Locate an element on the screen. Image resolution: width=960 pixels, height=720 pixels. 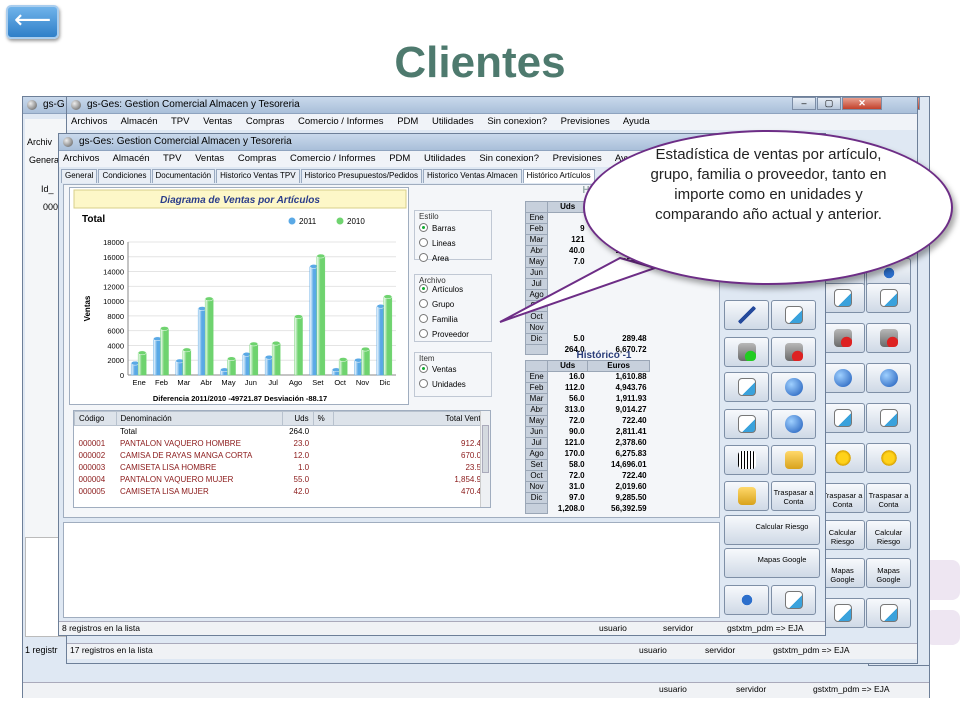
pencil-button is located at coordinates (746, 315).